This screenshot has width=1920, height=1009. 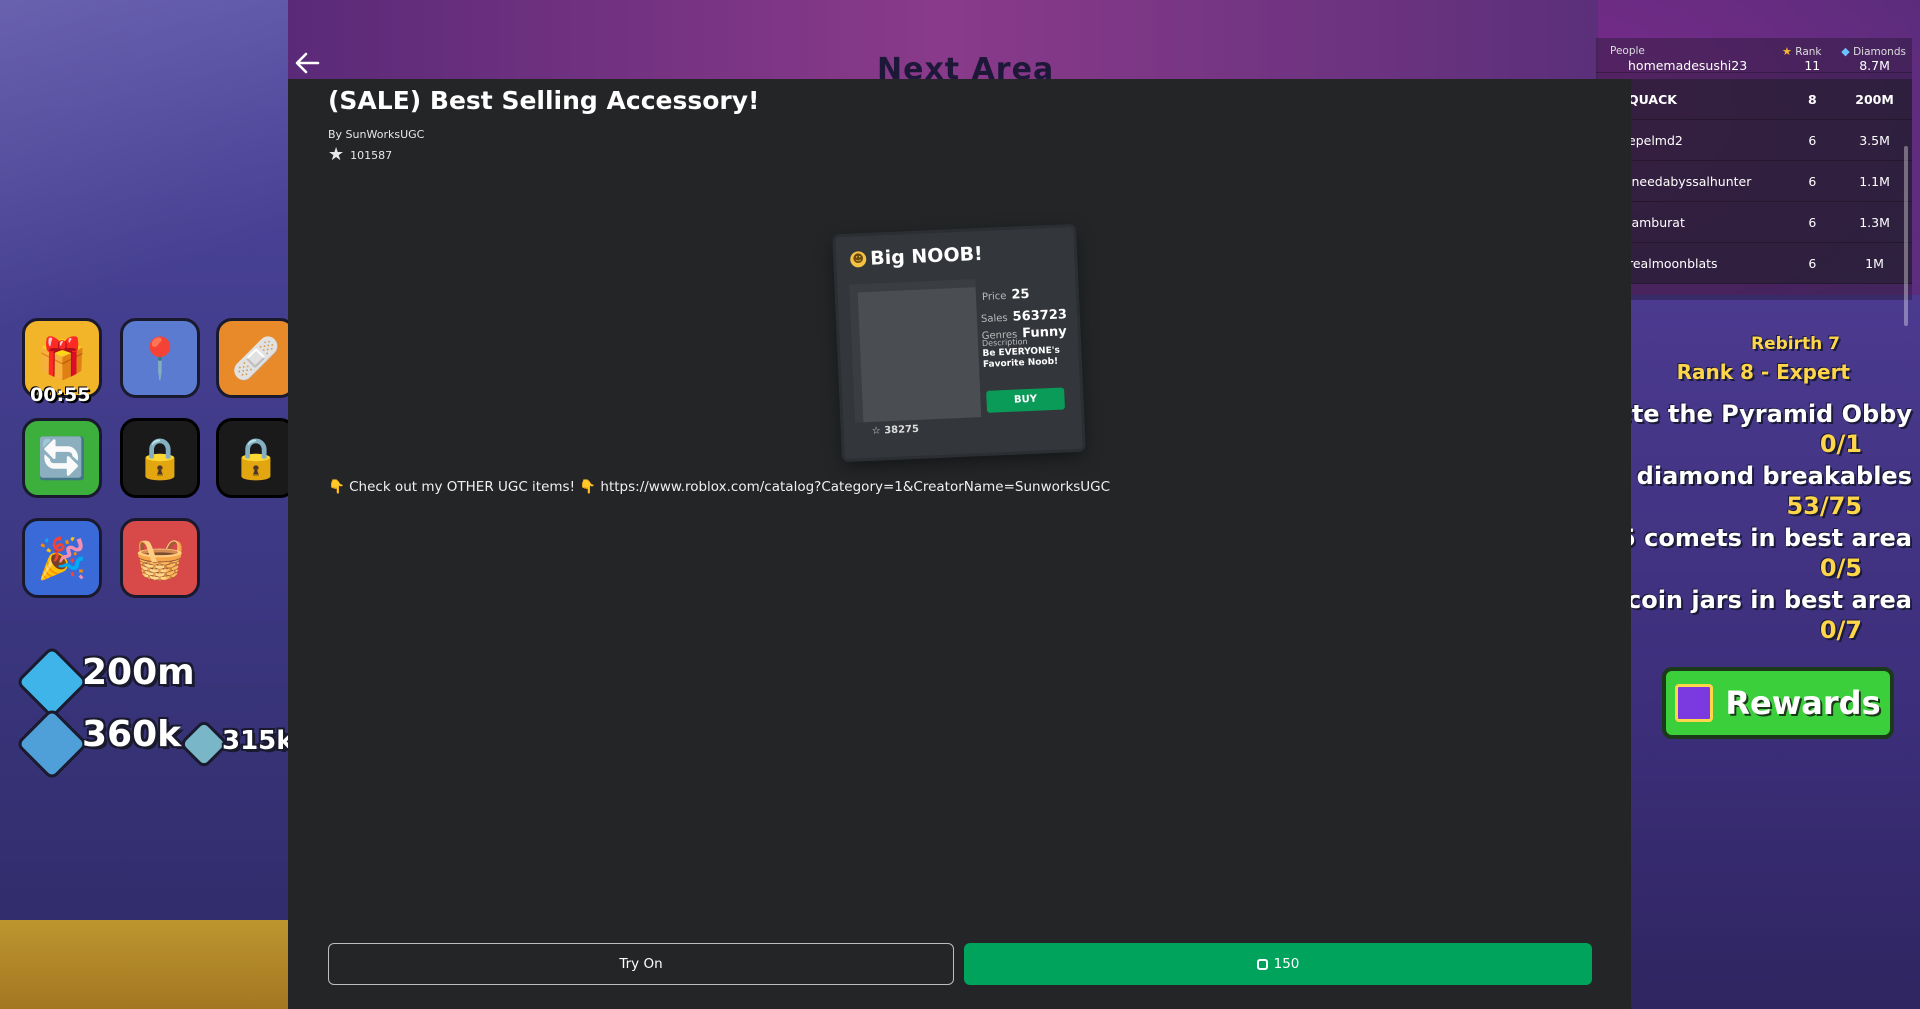 What do you see at coordinates (915, 351) in the screenshot?
I see `thumbnail-preview-box` at bounding box center [915, 351].